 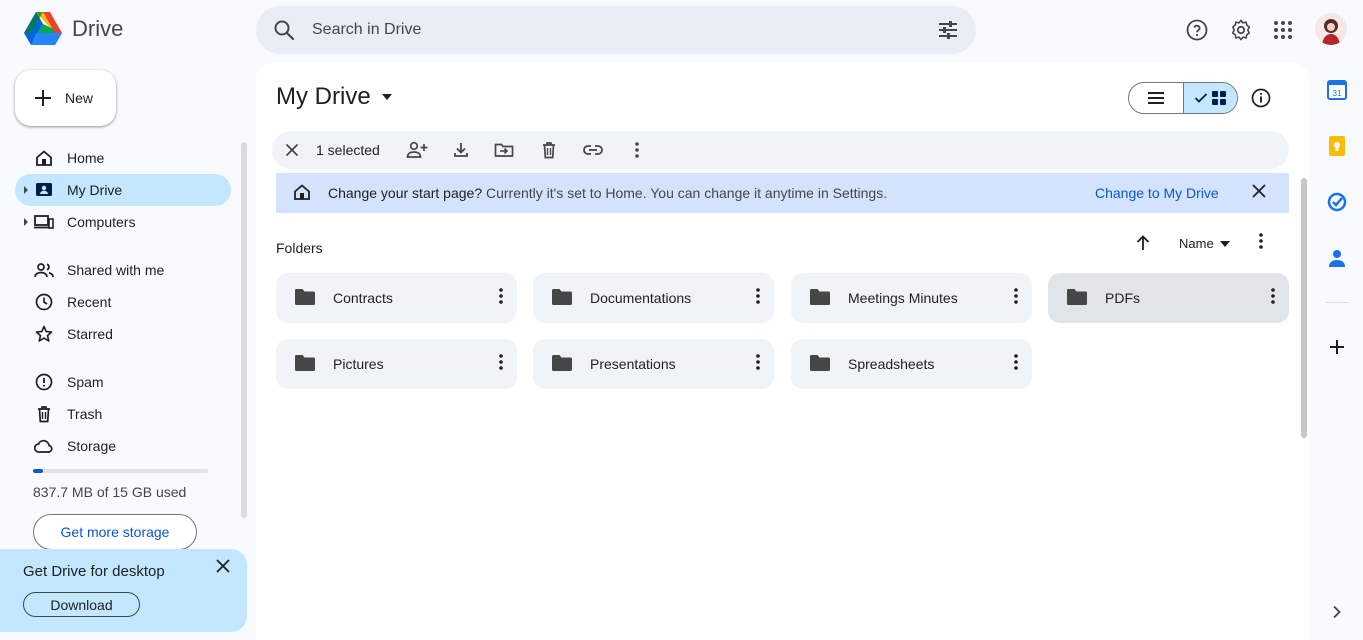 I want to click on contacts-icon, so click(x=1337, y=258).